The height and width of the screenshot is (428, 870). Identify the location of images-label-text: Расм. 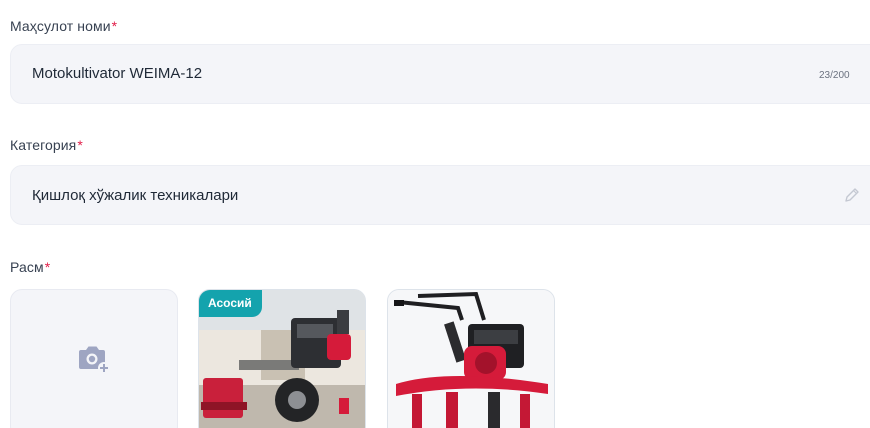
(27, 267).